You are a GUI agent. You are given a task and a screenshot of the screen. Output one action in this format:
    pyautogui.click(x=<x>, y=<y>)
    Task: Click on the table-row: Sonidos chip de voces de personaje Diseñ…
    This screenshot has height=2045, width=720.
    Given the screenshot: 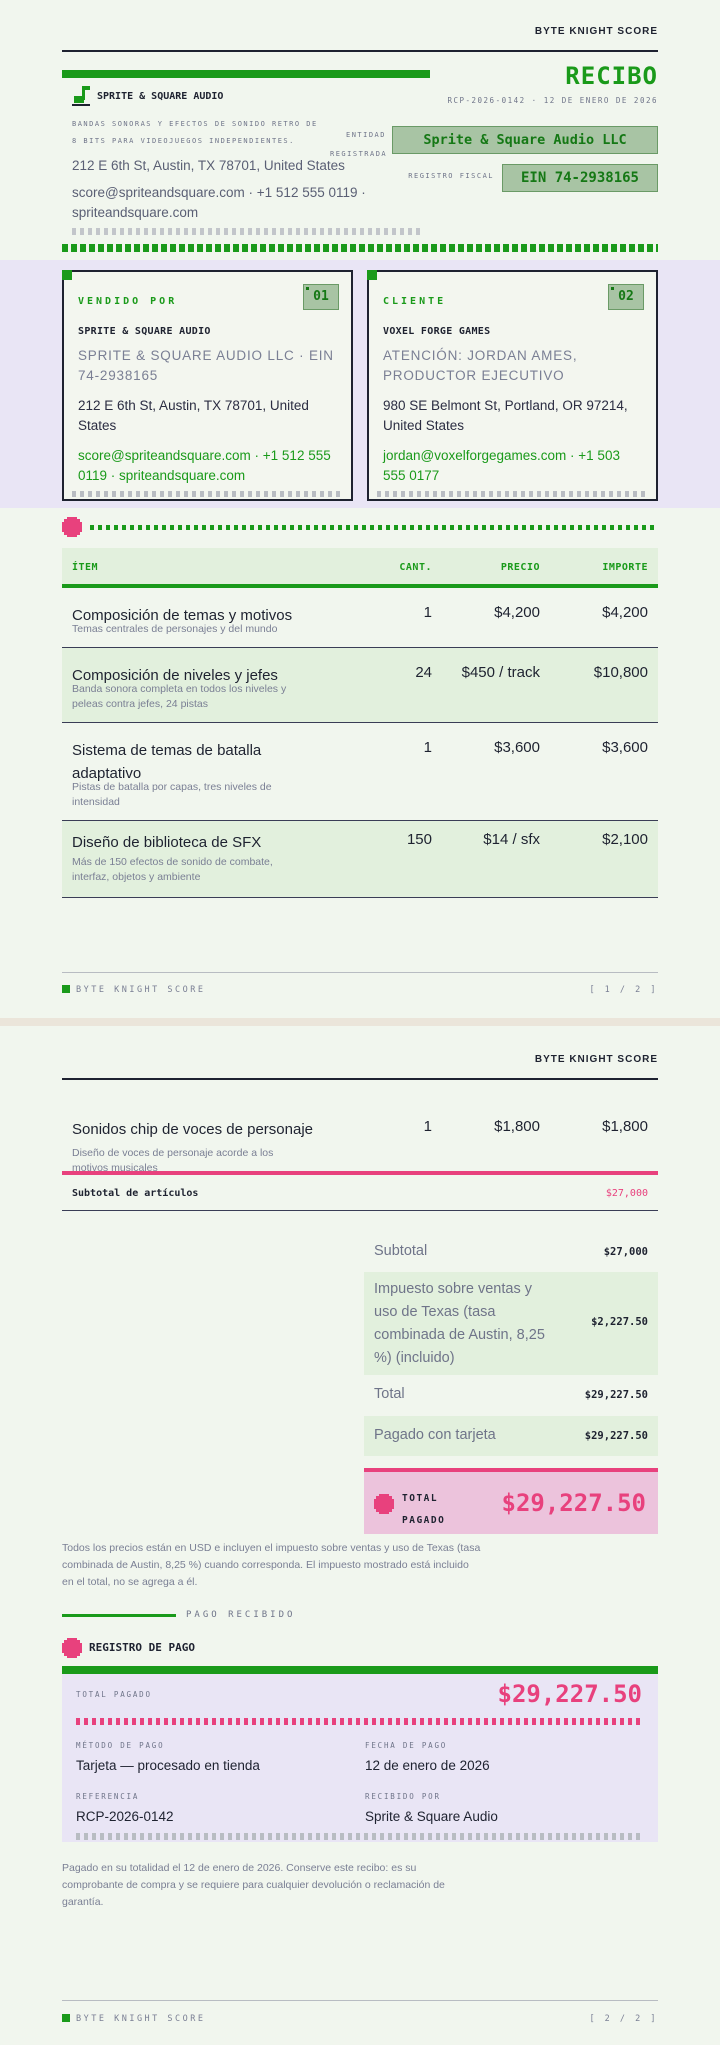 What is the action you would take?
    pyautogui.click(x=360, y=1149)
    